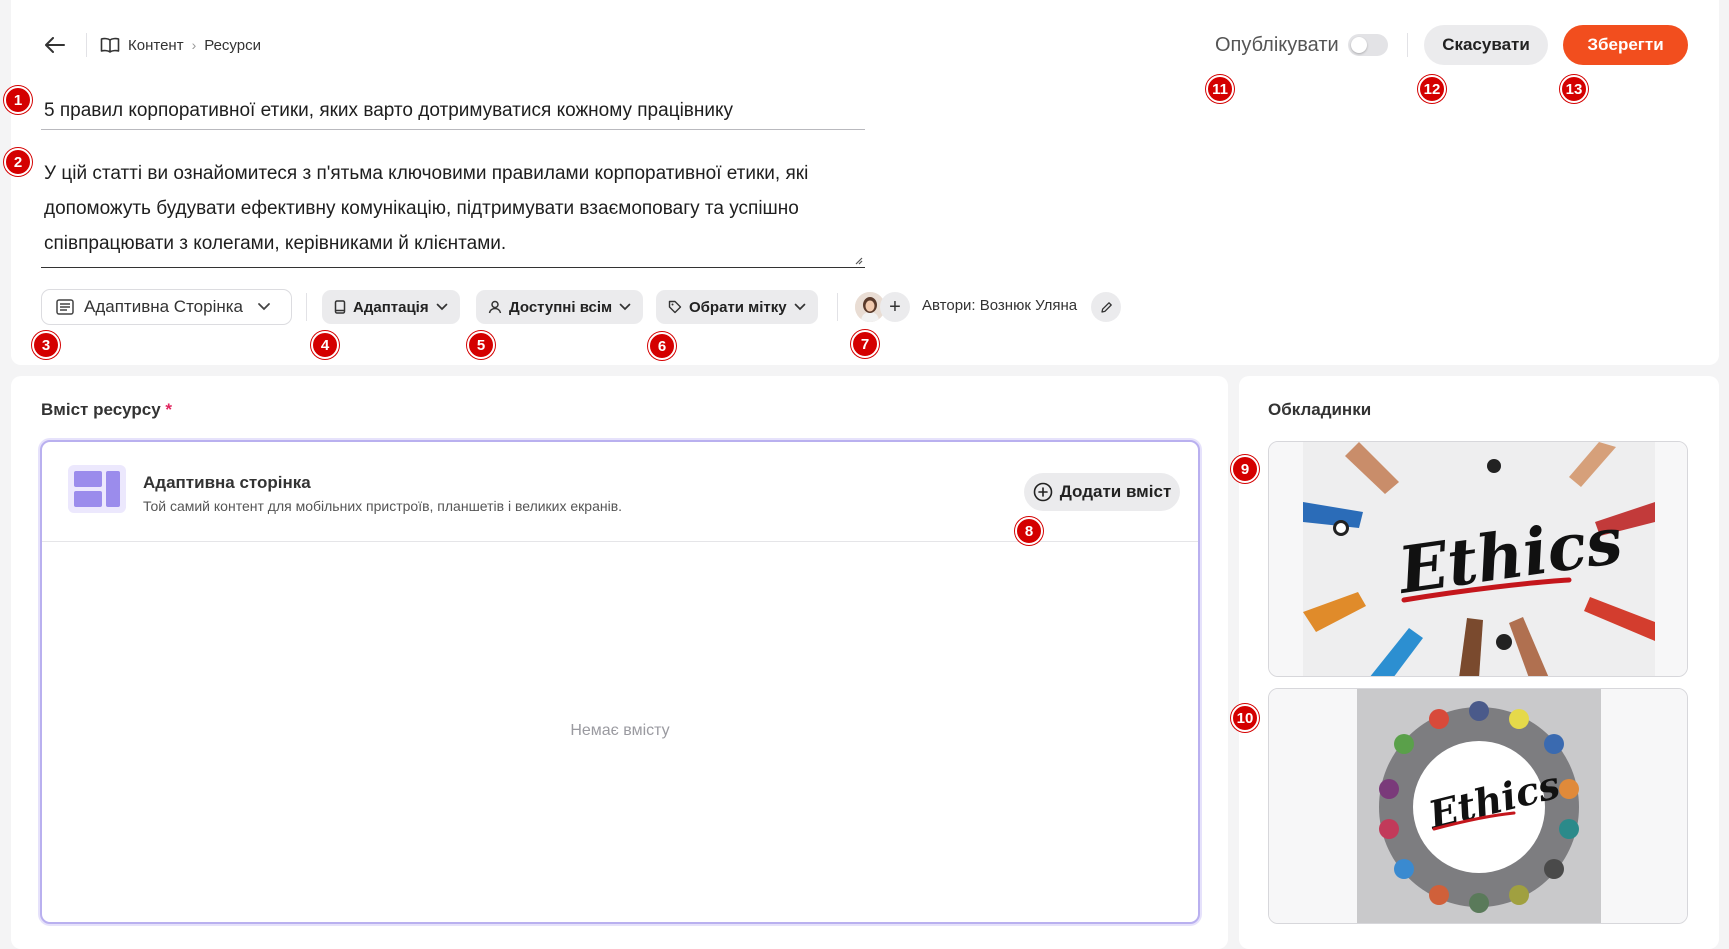 The image size is (1729, 949). I want to click on annotation-badge-10: 10, so click(1245, 718).